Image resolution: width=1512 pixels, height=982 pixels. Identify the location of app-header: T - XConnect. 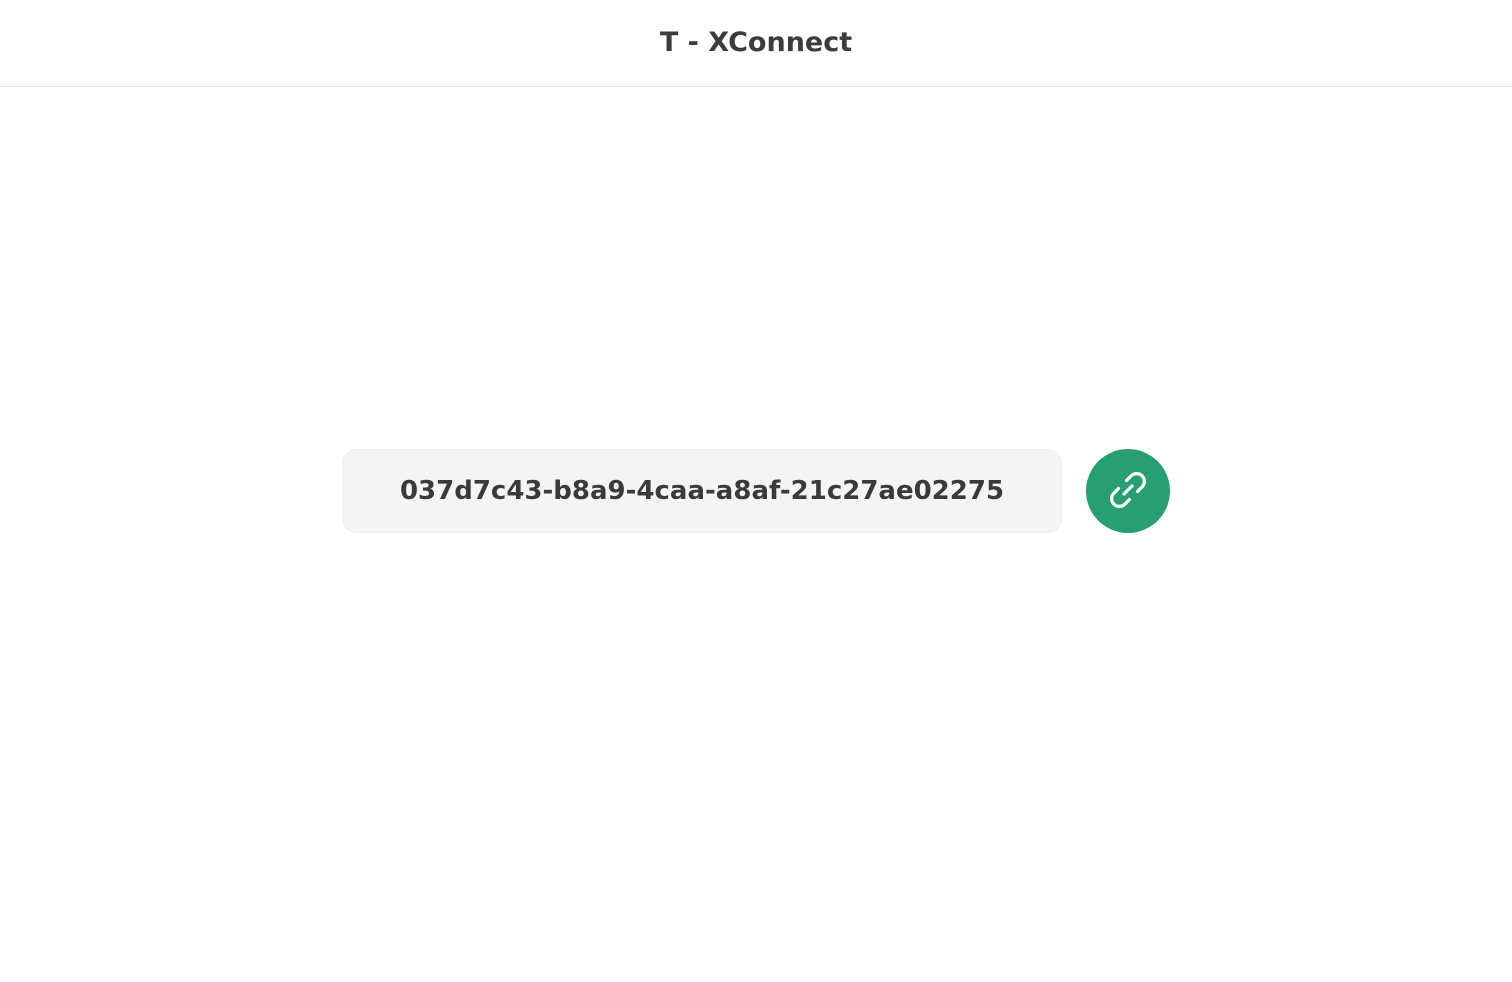
(756, 43).